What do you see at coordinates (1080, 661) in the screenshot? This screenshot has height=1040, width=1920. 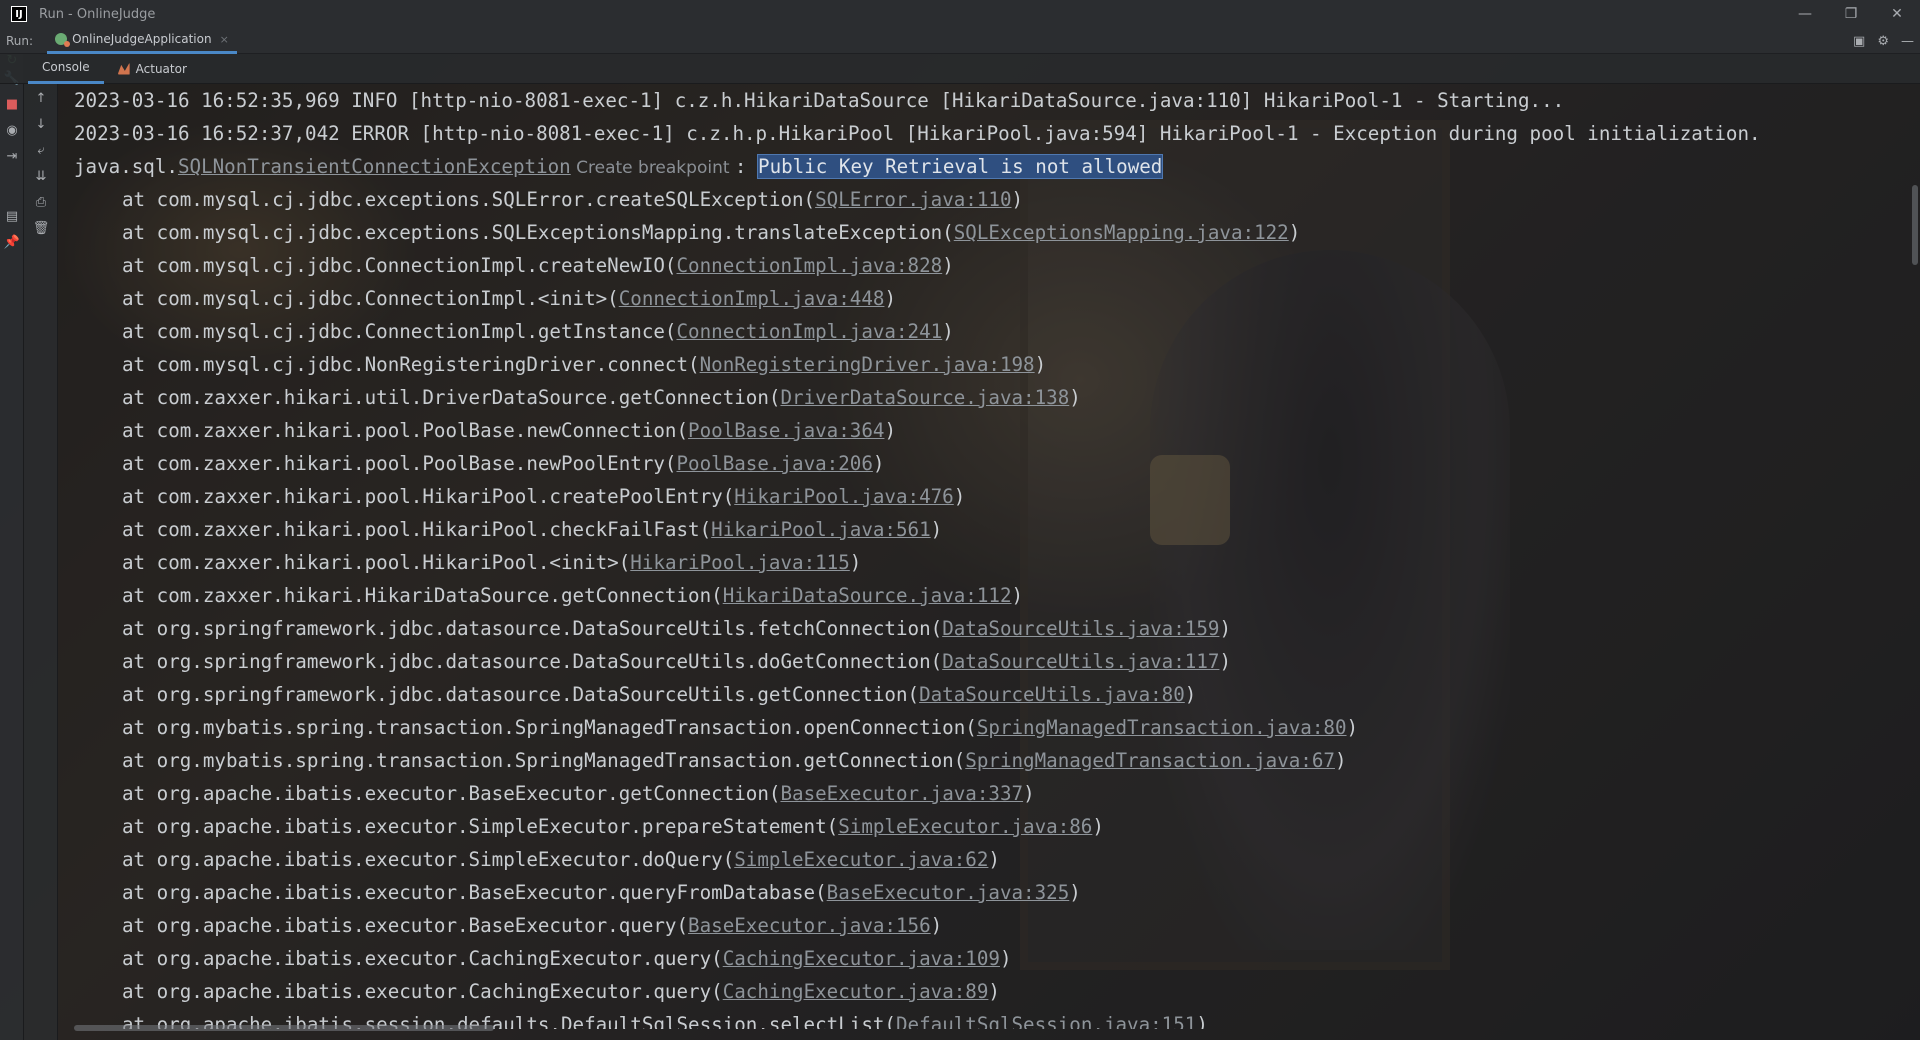 I see `source-link: DataSourceUtils.java:117` at bounding box center [1080, 661].